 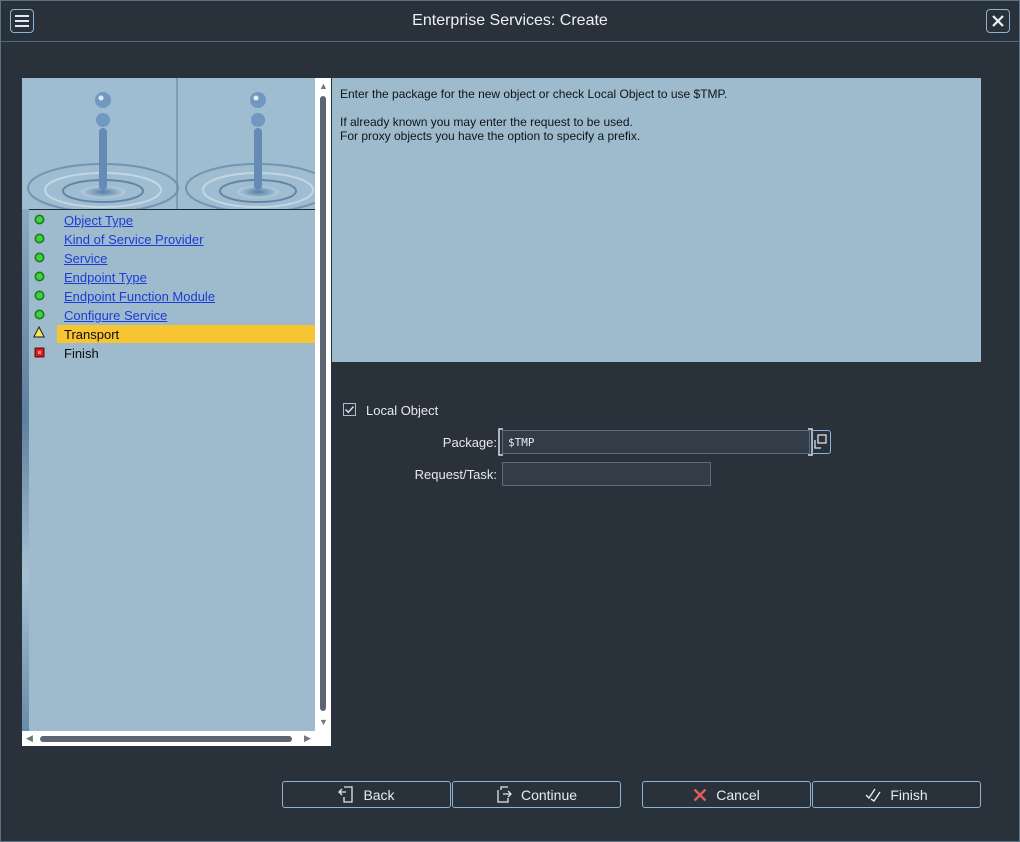 What do you see at coordinates (549, 794) in the screenshot?
I see `continue-label: Continue` at bounding box center [549, 794].